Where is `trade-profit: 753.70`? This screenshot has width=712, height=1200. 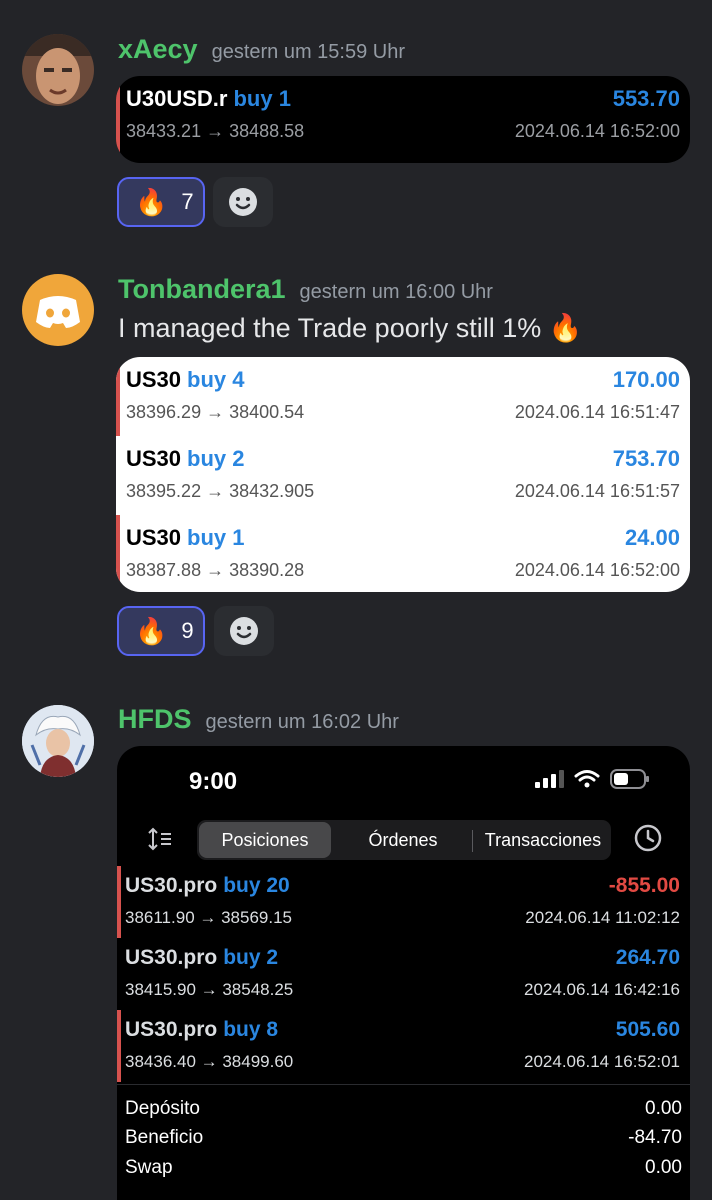 trade-profit: 753.70 is located at coordinates (646, 458).